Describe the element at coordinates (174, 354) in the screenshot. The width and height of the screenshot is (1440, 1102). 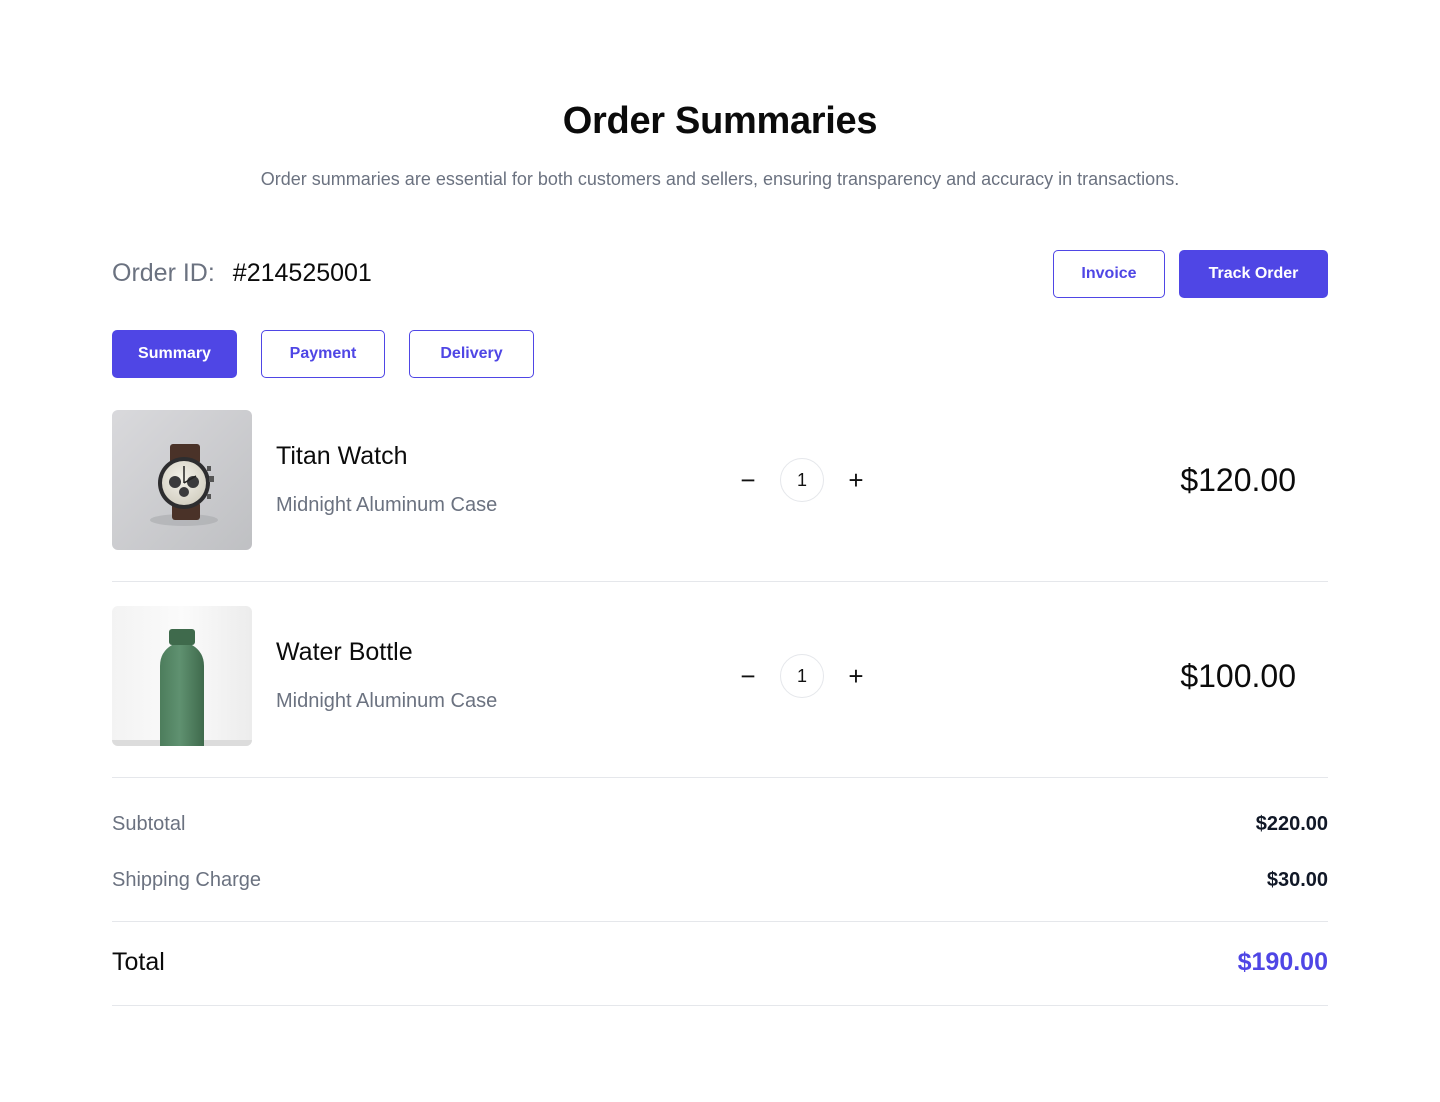
I see `tab-summary: Summary` at that location.